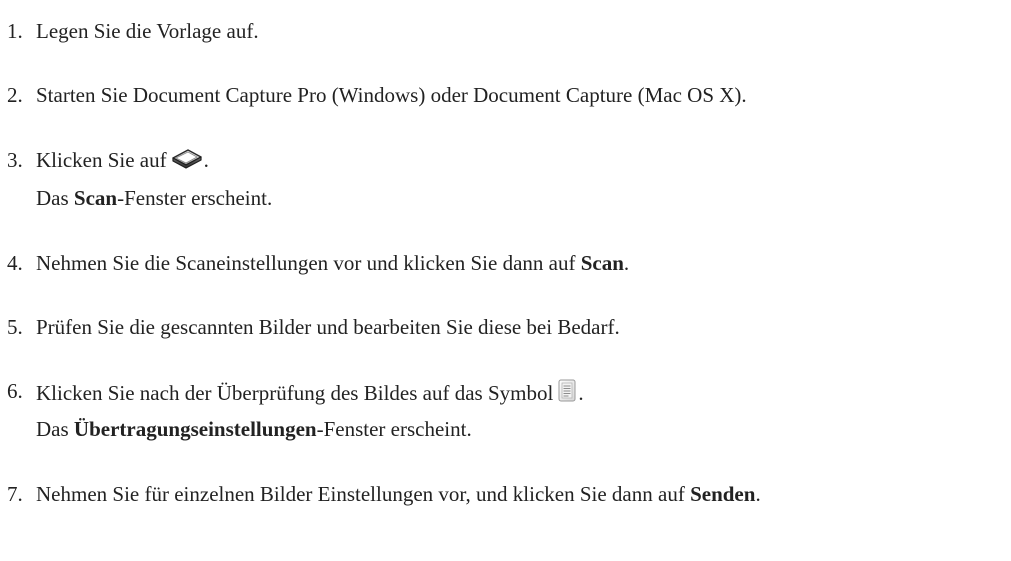  What do you see at coordinates (15, 160) in the screenshot?
I see `step-number: 3.` at bounding box center [15, 160].